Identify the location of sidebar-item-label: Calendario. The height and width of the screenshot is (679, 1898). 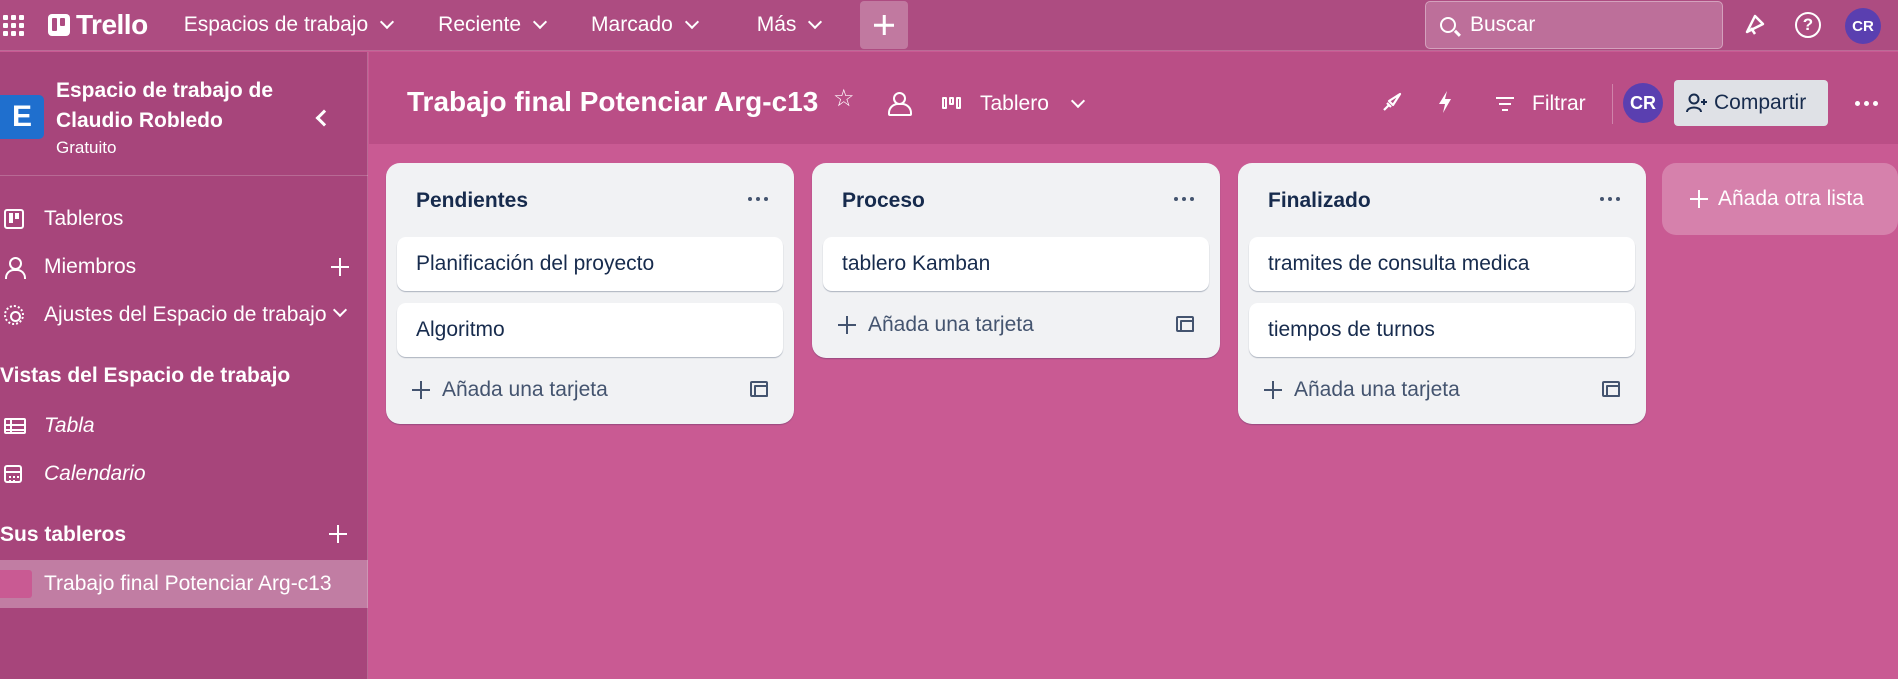
(95, 473).